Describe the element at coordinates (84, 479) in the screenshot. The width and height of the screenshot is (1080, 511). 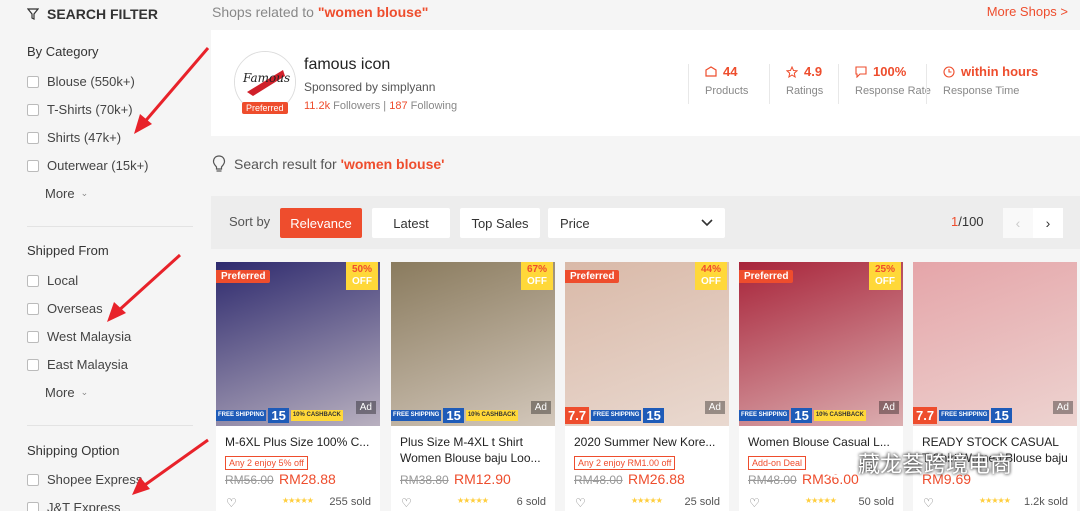
I see `filter-option-shopee-express: Shopee Express` at that location.